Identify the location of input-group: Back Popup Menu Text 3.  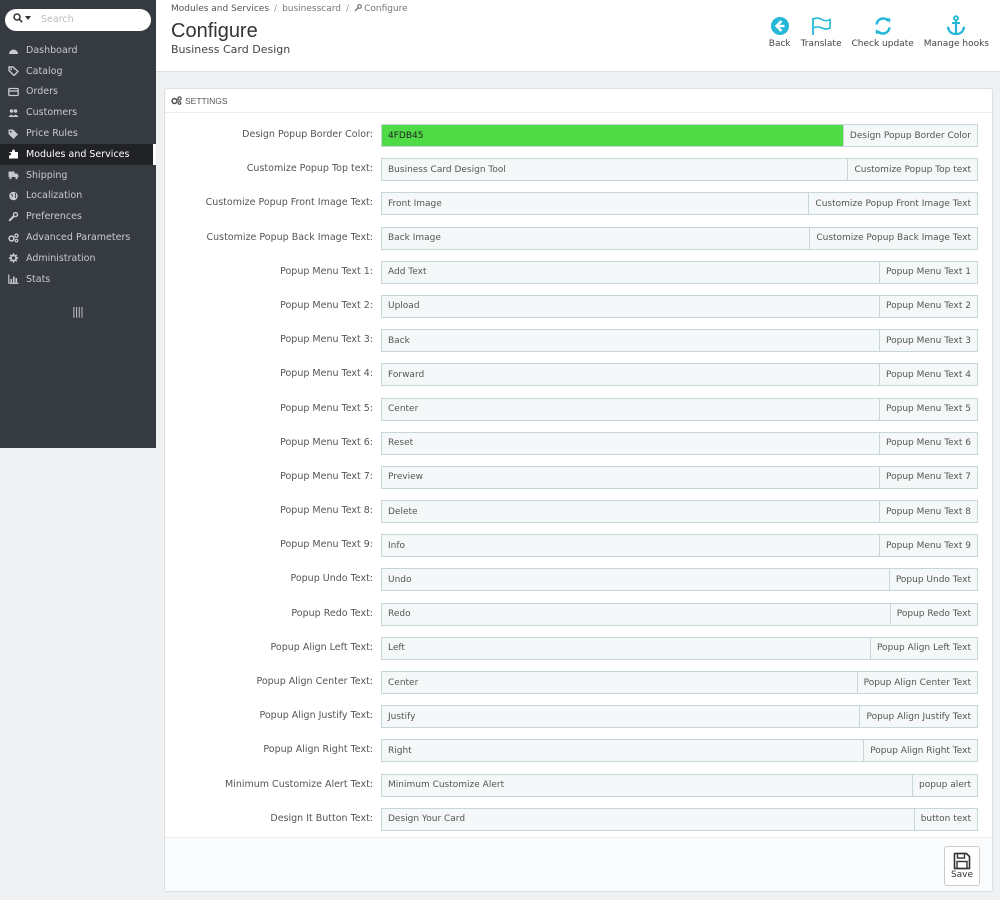
(679, 341).